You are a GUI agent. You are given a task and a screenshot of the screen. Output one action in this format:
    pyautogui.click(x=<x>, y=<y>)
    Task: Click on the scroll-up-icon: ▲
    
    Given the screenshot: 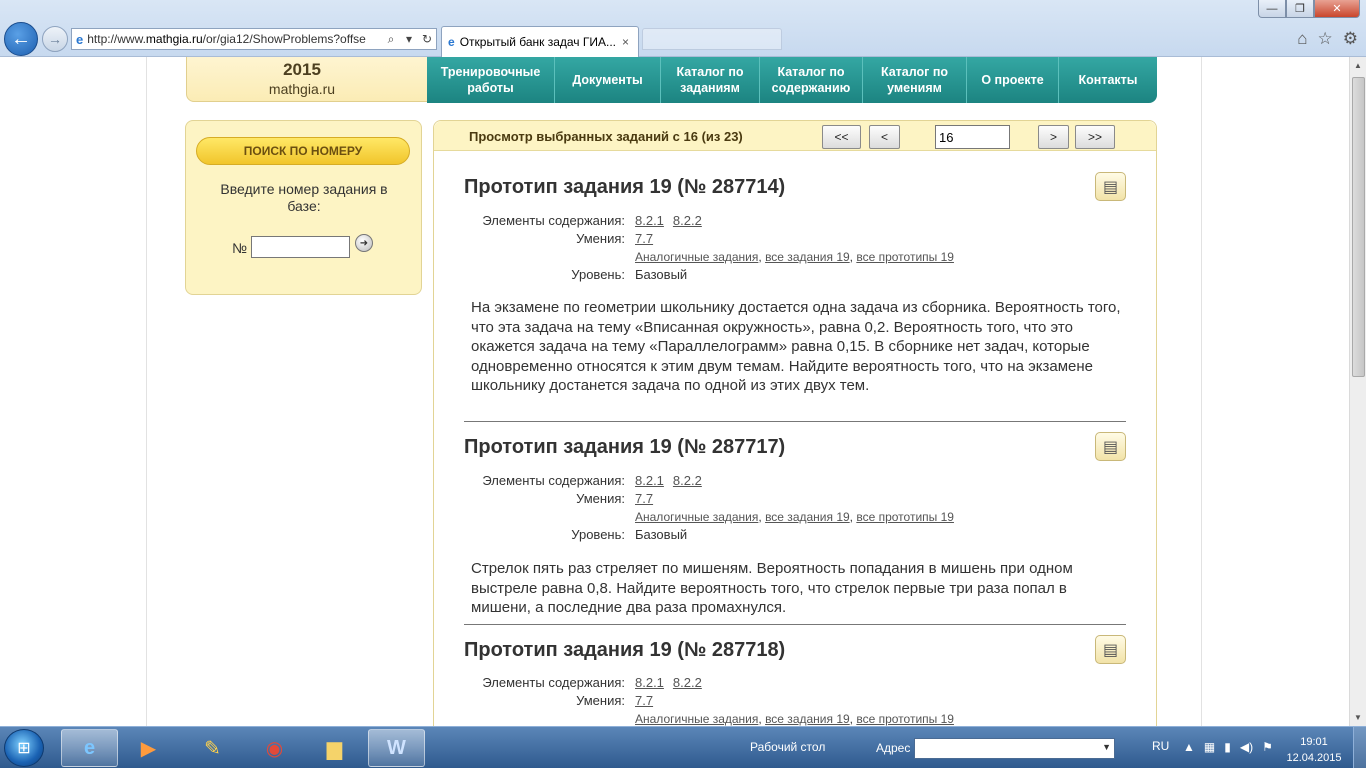 What is the action you would take?
    pyautogui.click(x=1358, y=65)
    